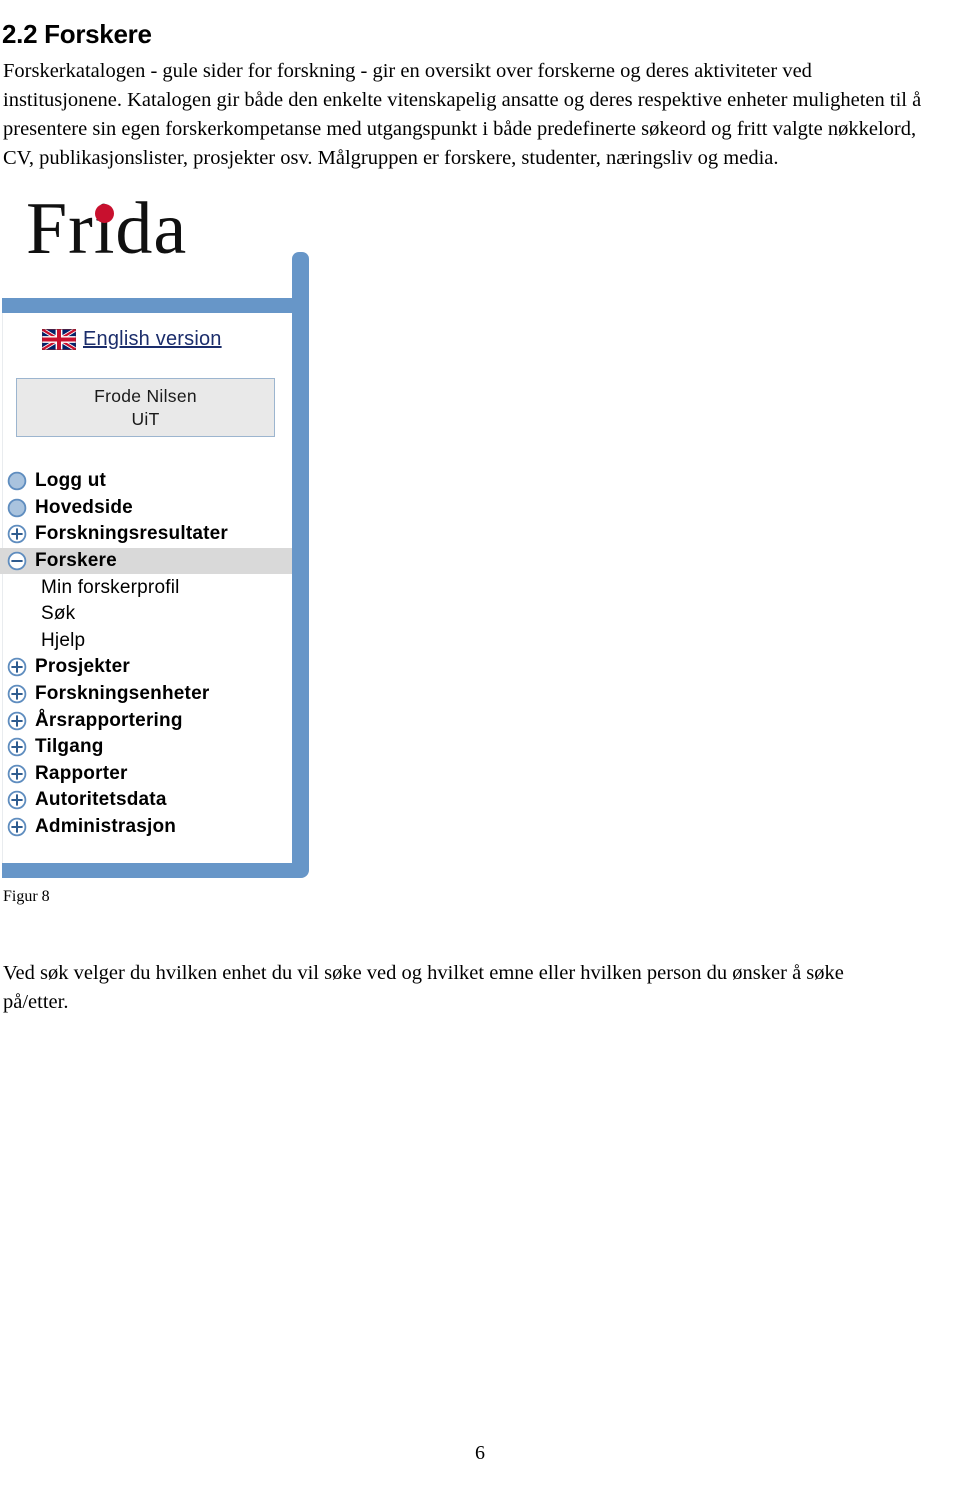  I want to click on sidebar-item-min-forskerprofil: Min forskerprofil, so click(146, 587).